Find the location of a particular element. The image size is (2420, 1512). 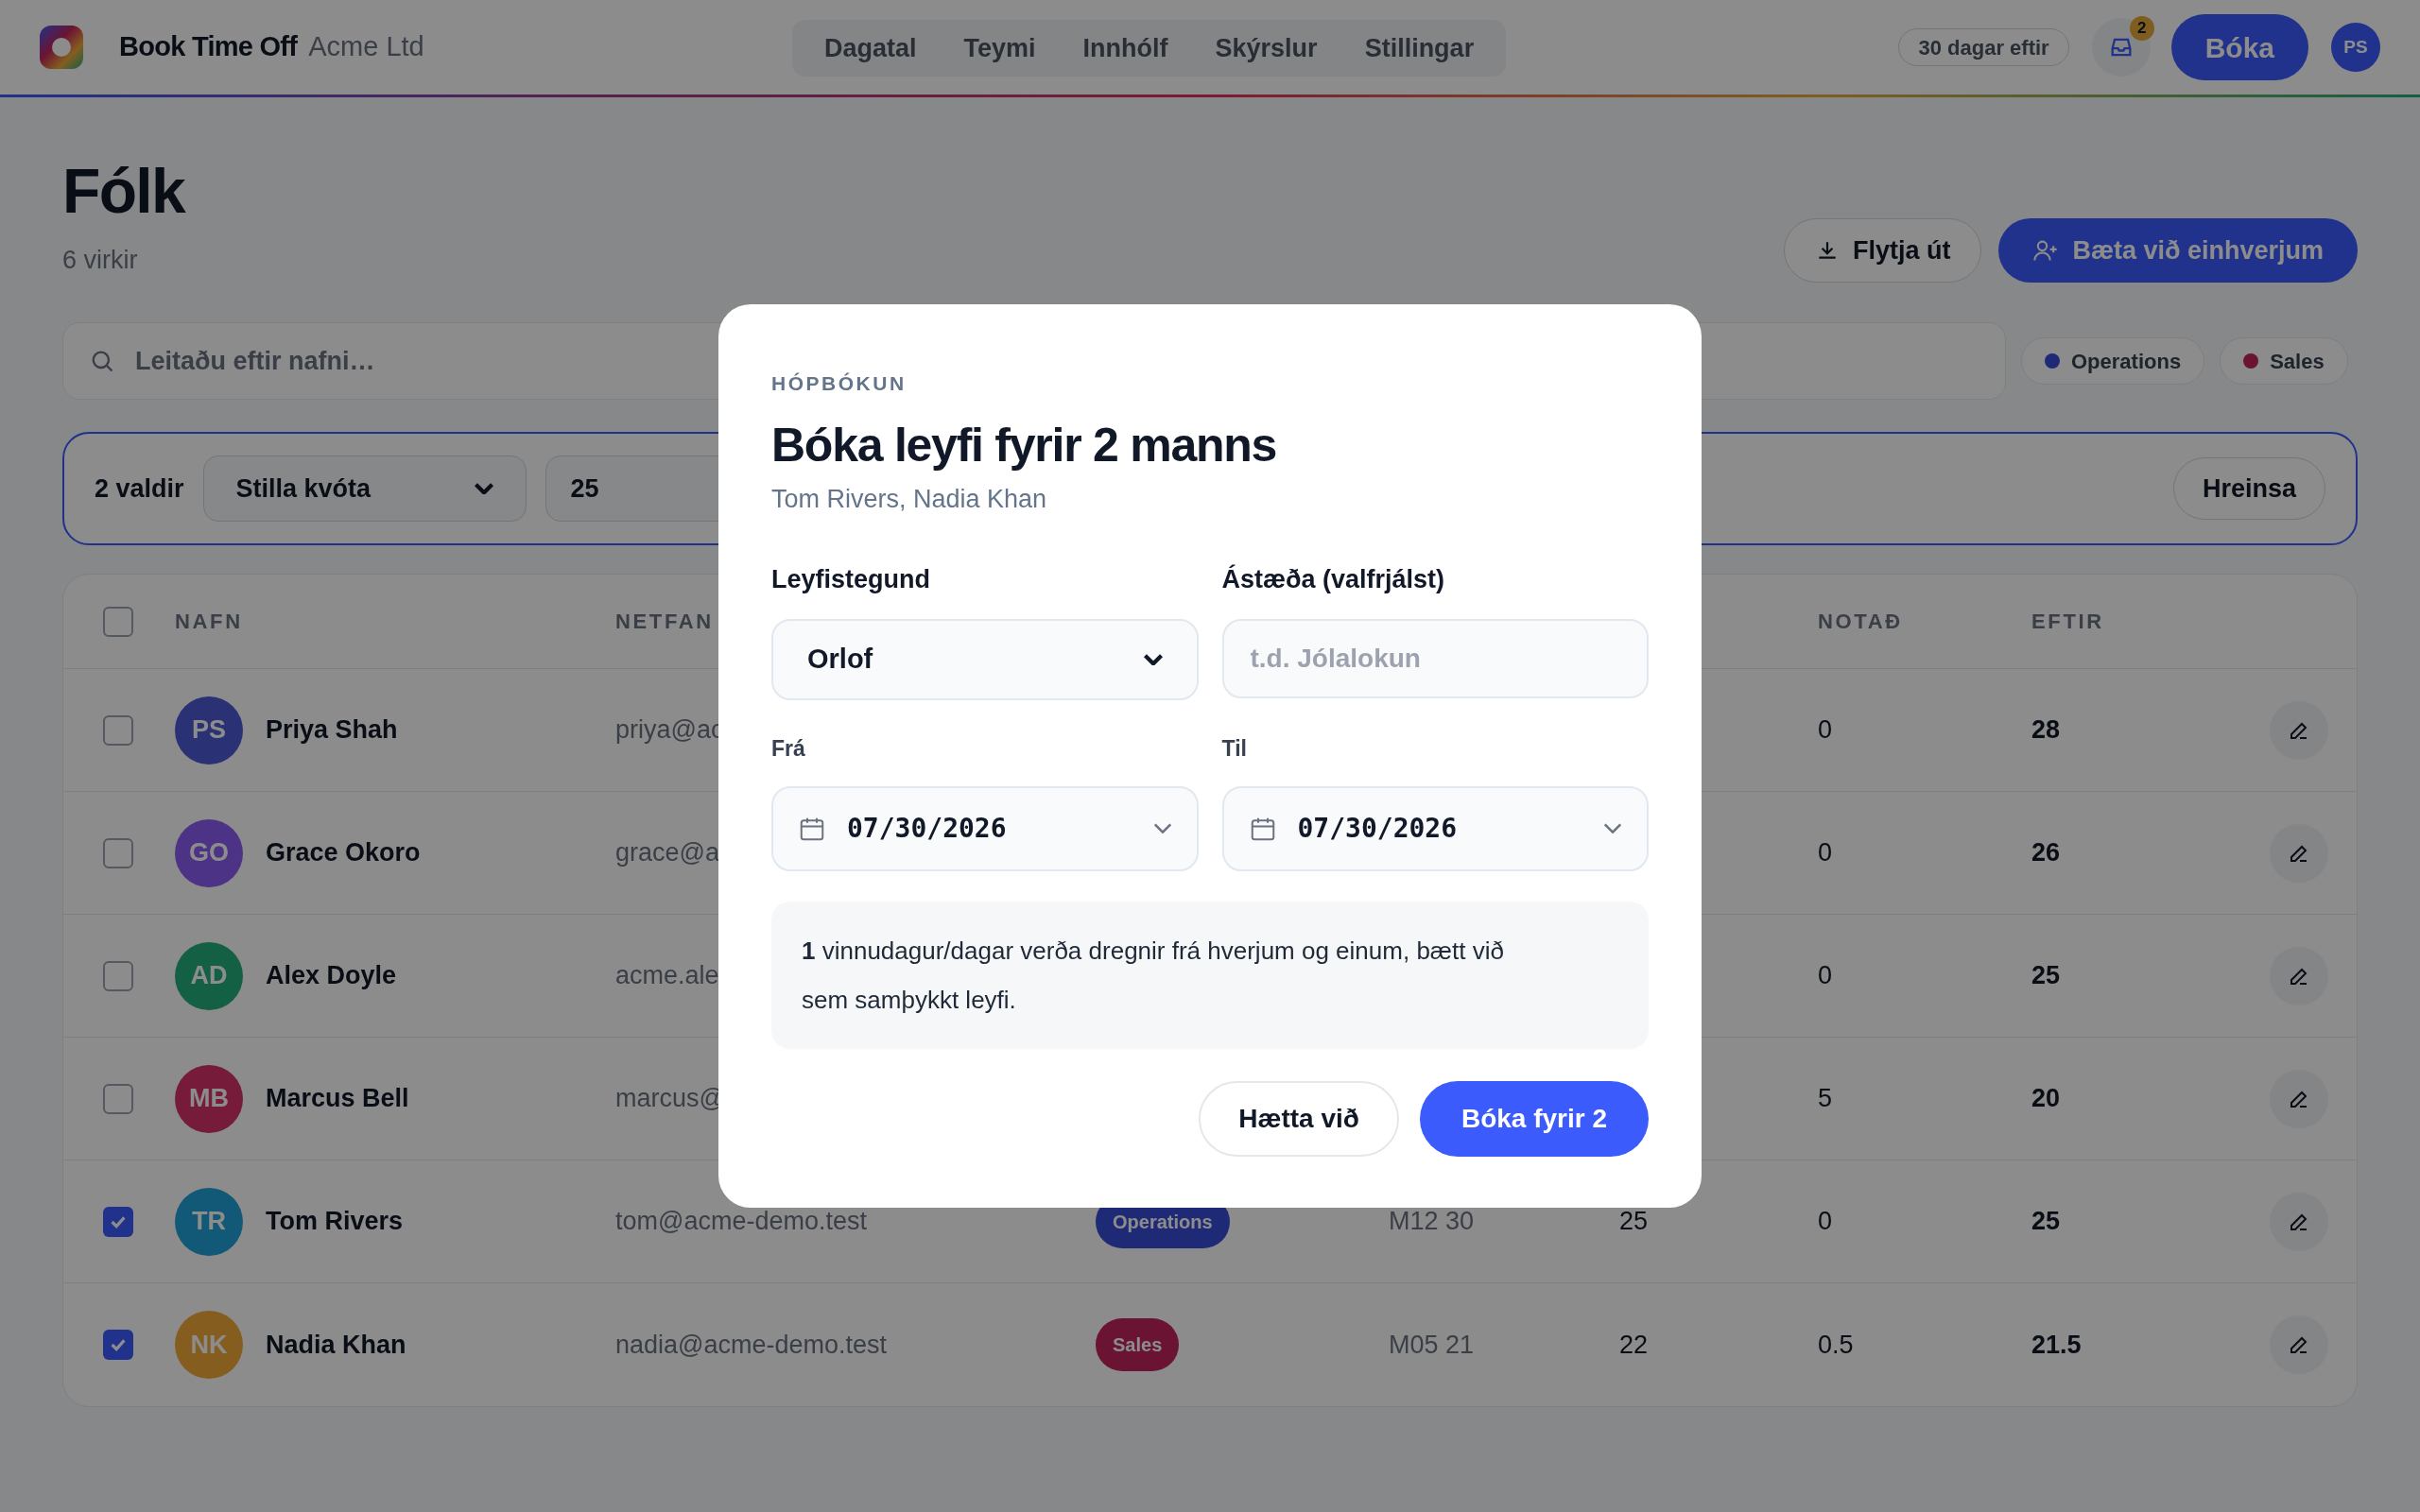

used-cell: 5 is located at coordinates (1825, 1098).